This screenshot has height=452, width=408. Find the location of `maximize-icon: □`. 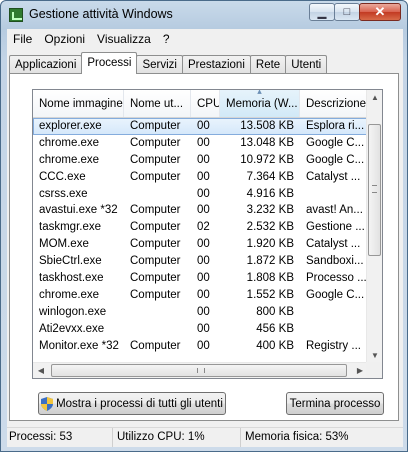

maximize-icon: □ is located at coordinates (347, 12).